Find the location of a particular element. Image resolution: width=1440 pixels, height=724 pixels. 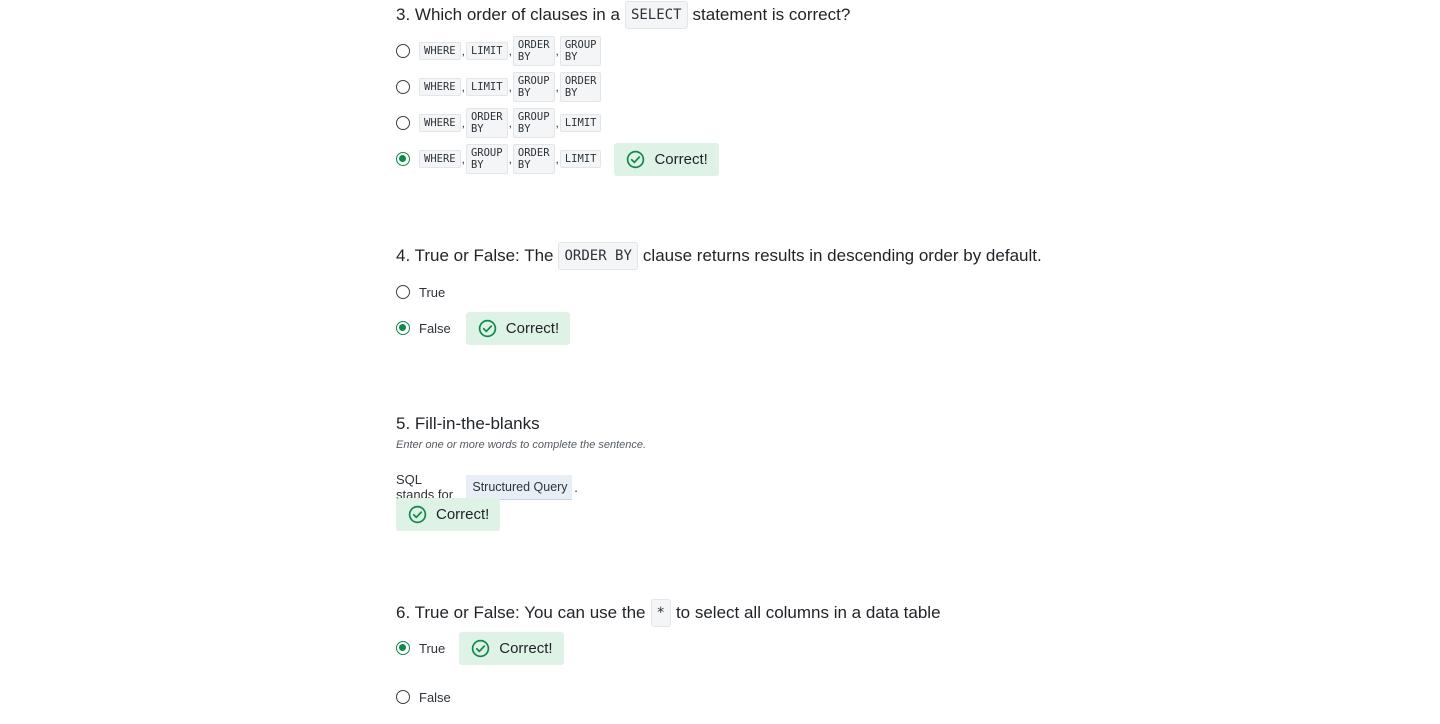

order-by-code: ORDER BY is located at coordinates (598, 256).